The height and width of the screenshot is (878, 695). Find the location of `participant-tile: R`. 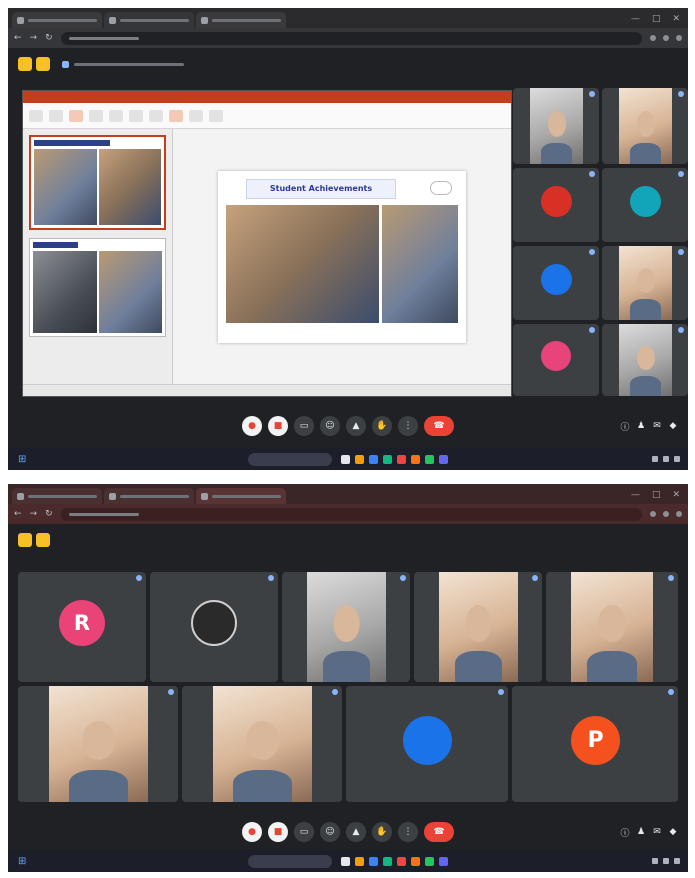

participant-tile: R is located at coordinates (82, 627).